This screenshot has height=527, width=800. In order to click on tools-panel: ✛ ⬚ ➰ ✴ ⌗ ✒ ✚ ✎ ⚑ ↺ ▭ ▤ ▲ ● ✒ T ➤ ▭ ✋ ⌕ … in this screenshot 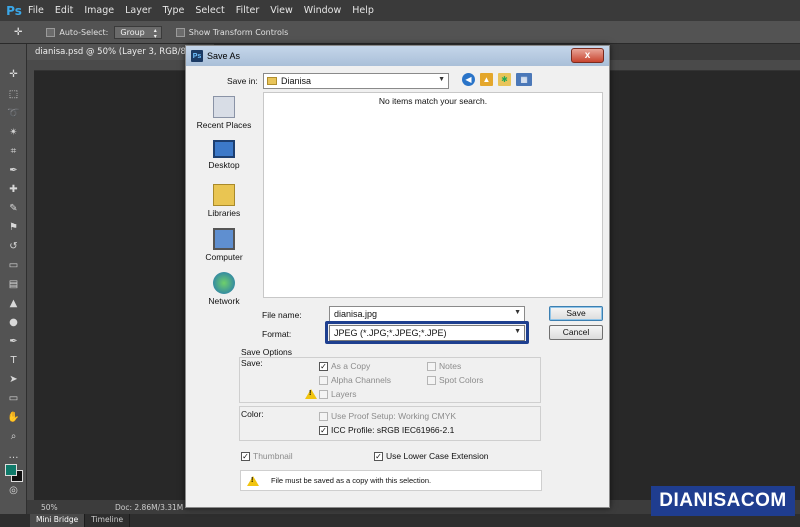, I will do `click(13, 279)`.